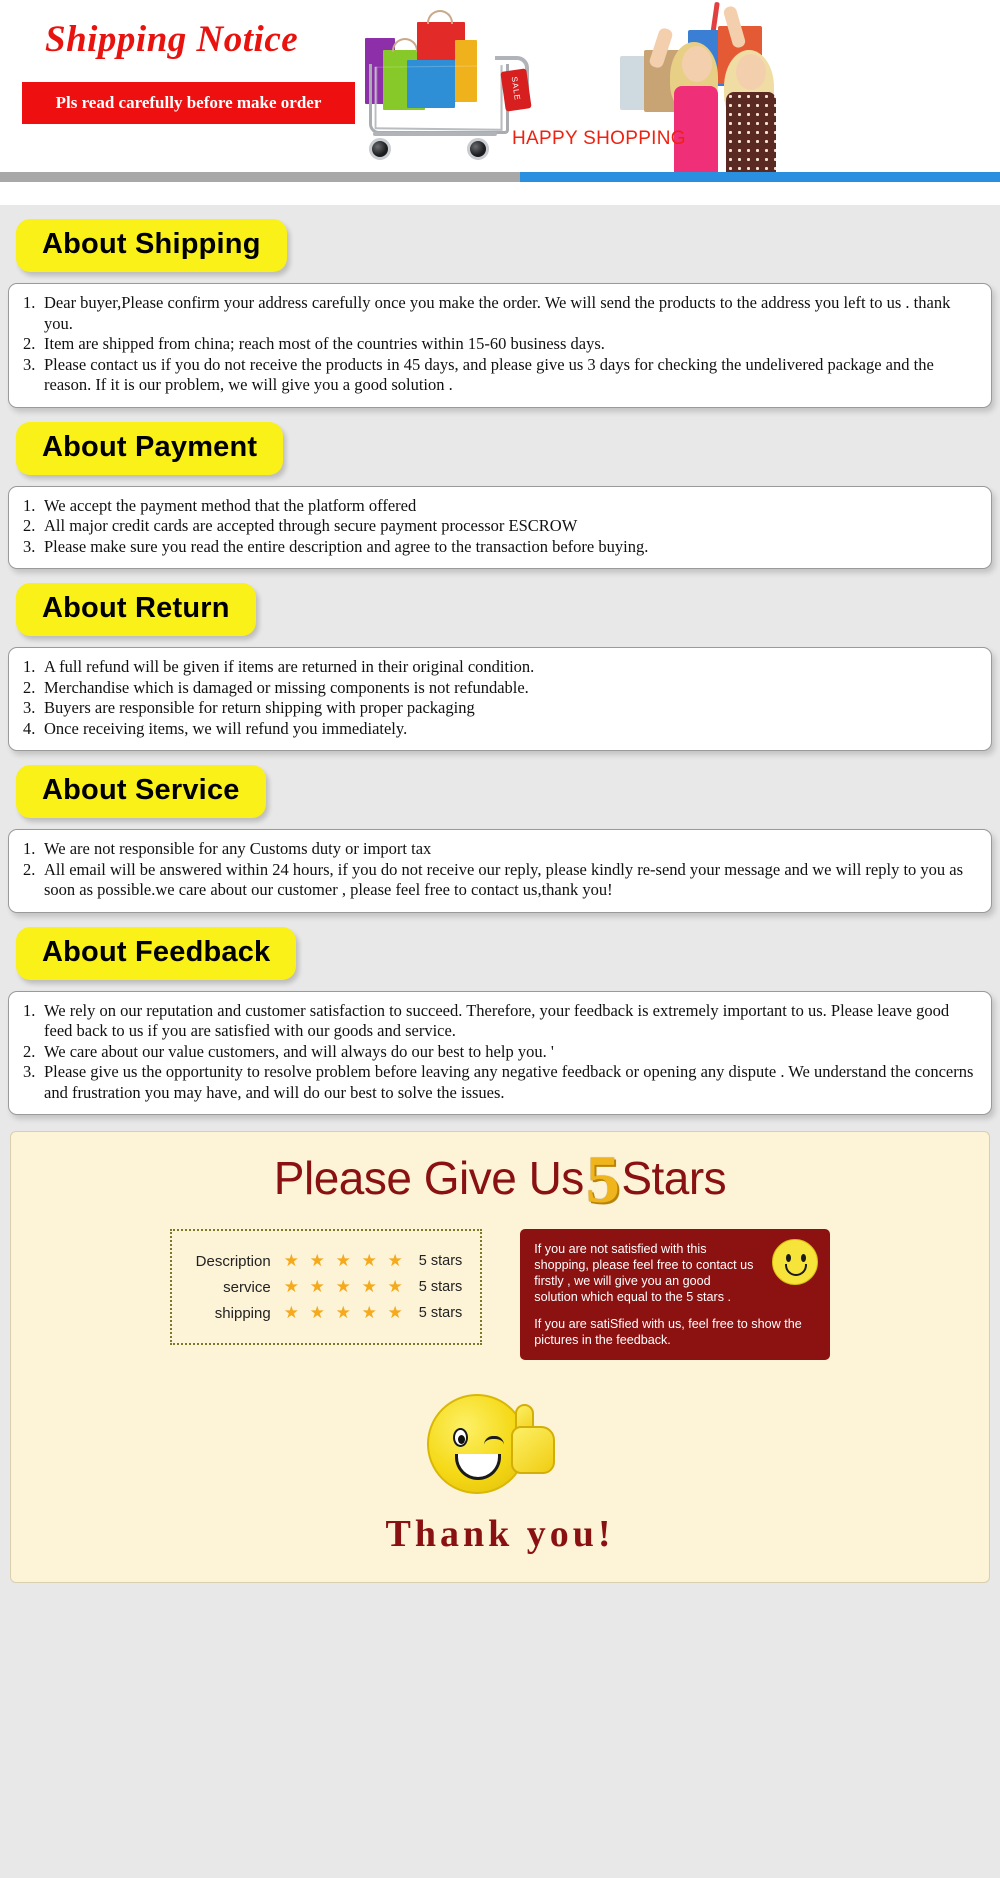 The image size is (1000, 1878). I want to click on heading-label: About Return, so click(136, 608).